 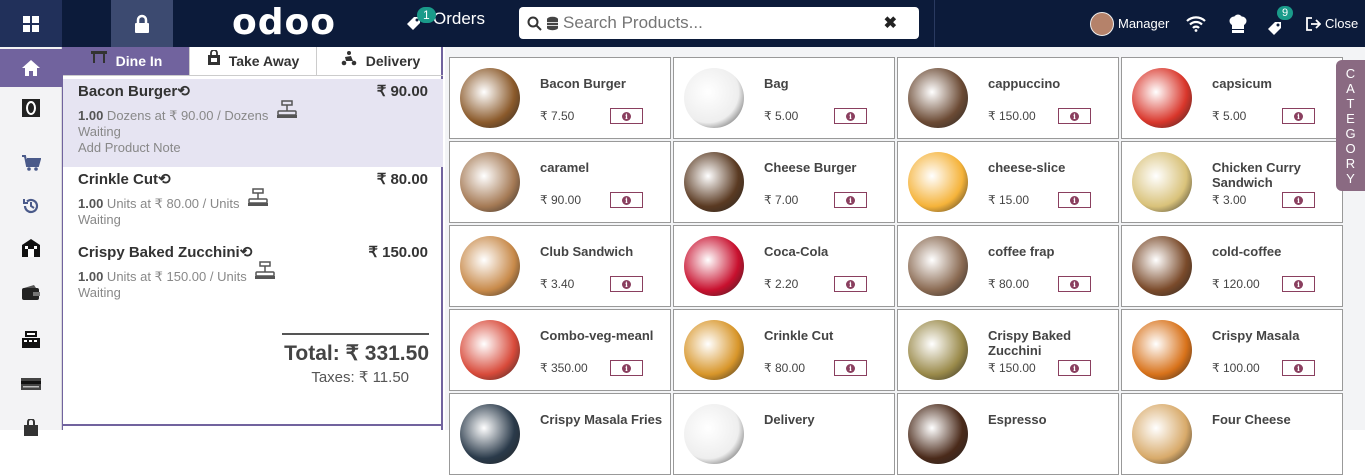 I want to click on nav-wallet, so click(x=31, y=293).